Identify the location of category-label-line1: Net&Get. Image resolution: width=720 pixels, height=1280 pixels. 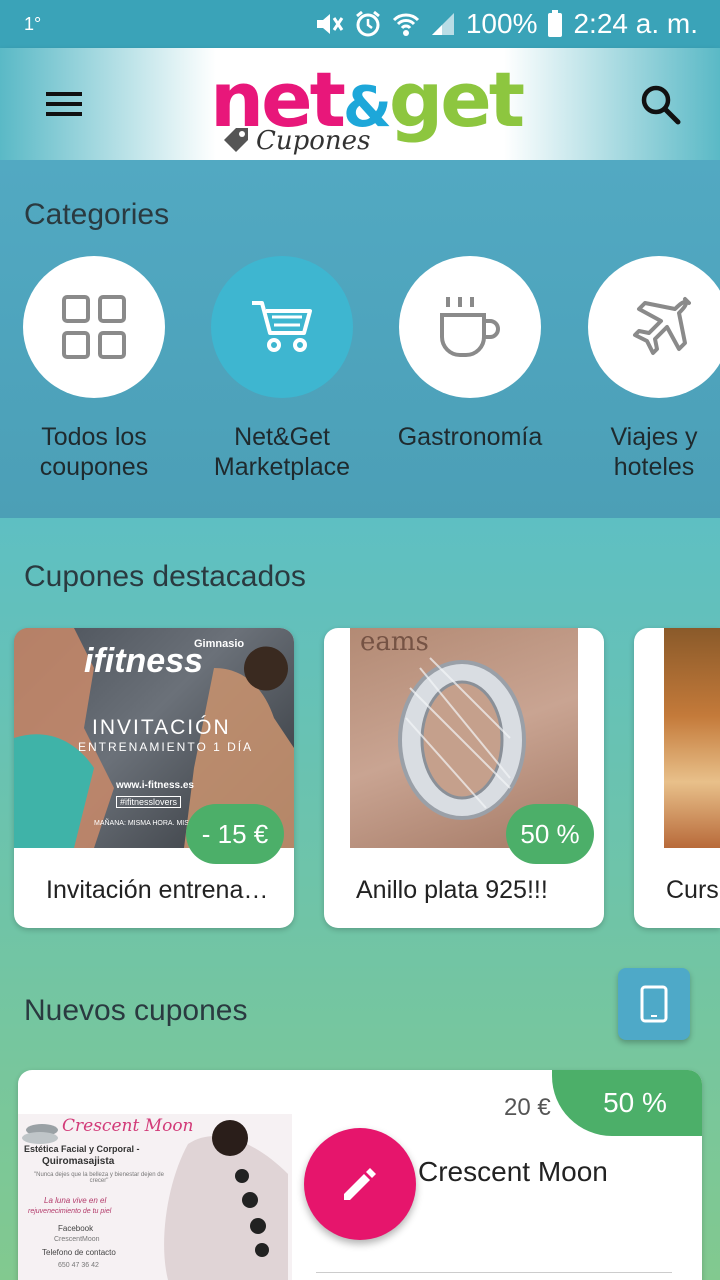
(282, 437).